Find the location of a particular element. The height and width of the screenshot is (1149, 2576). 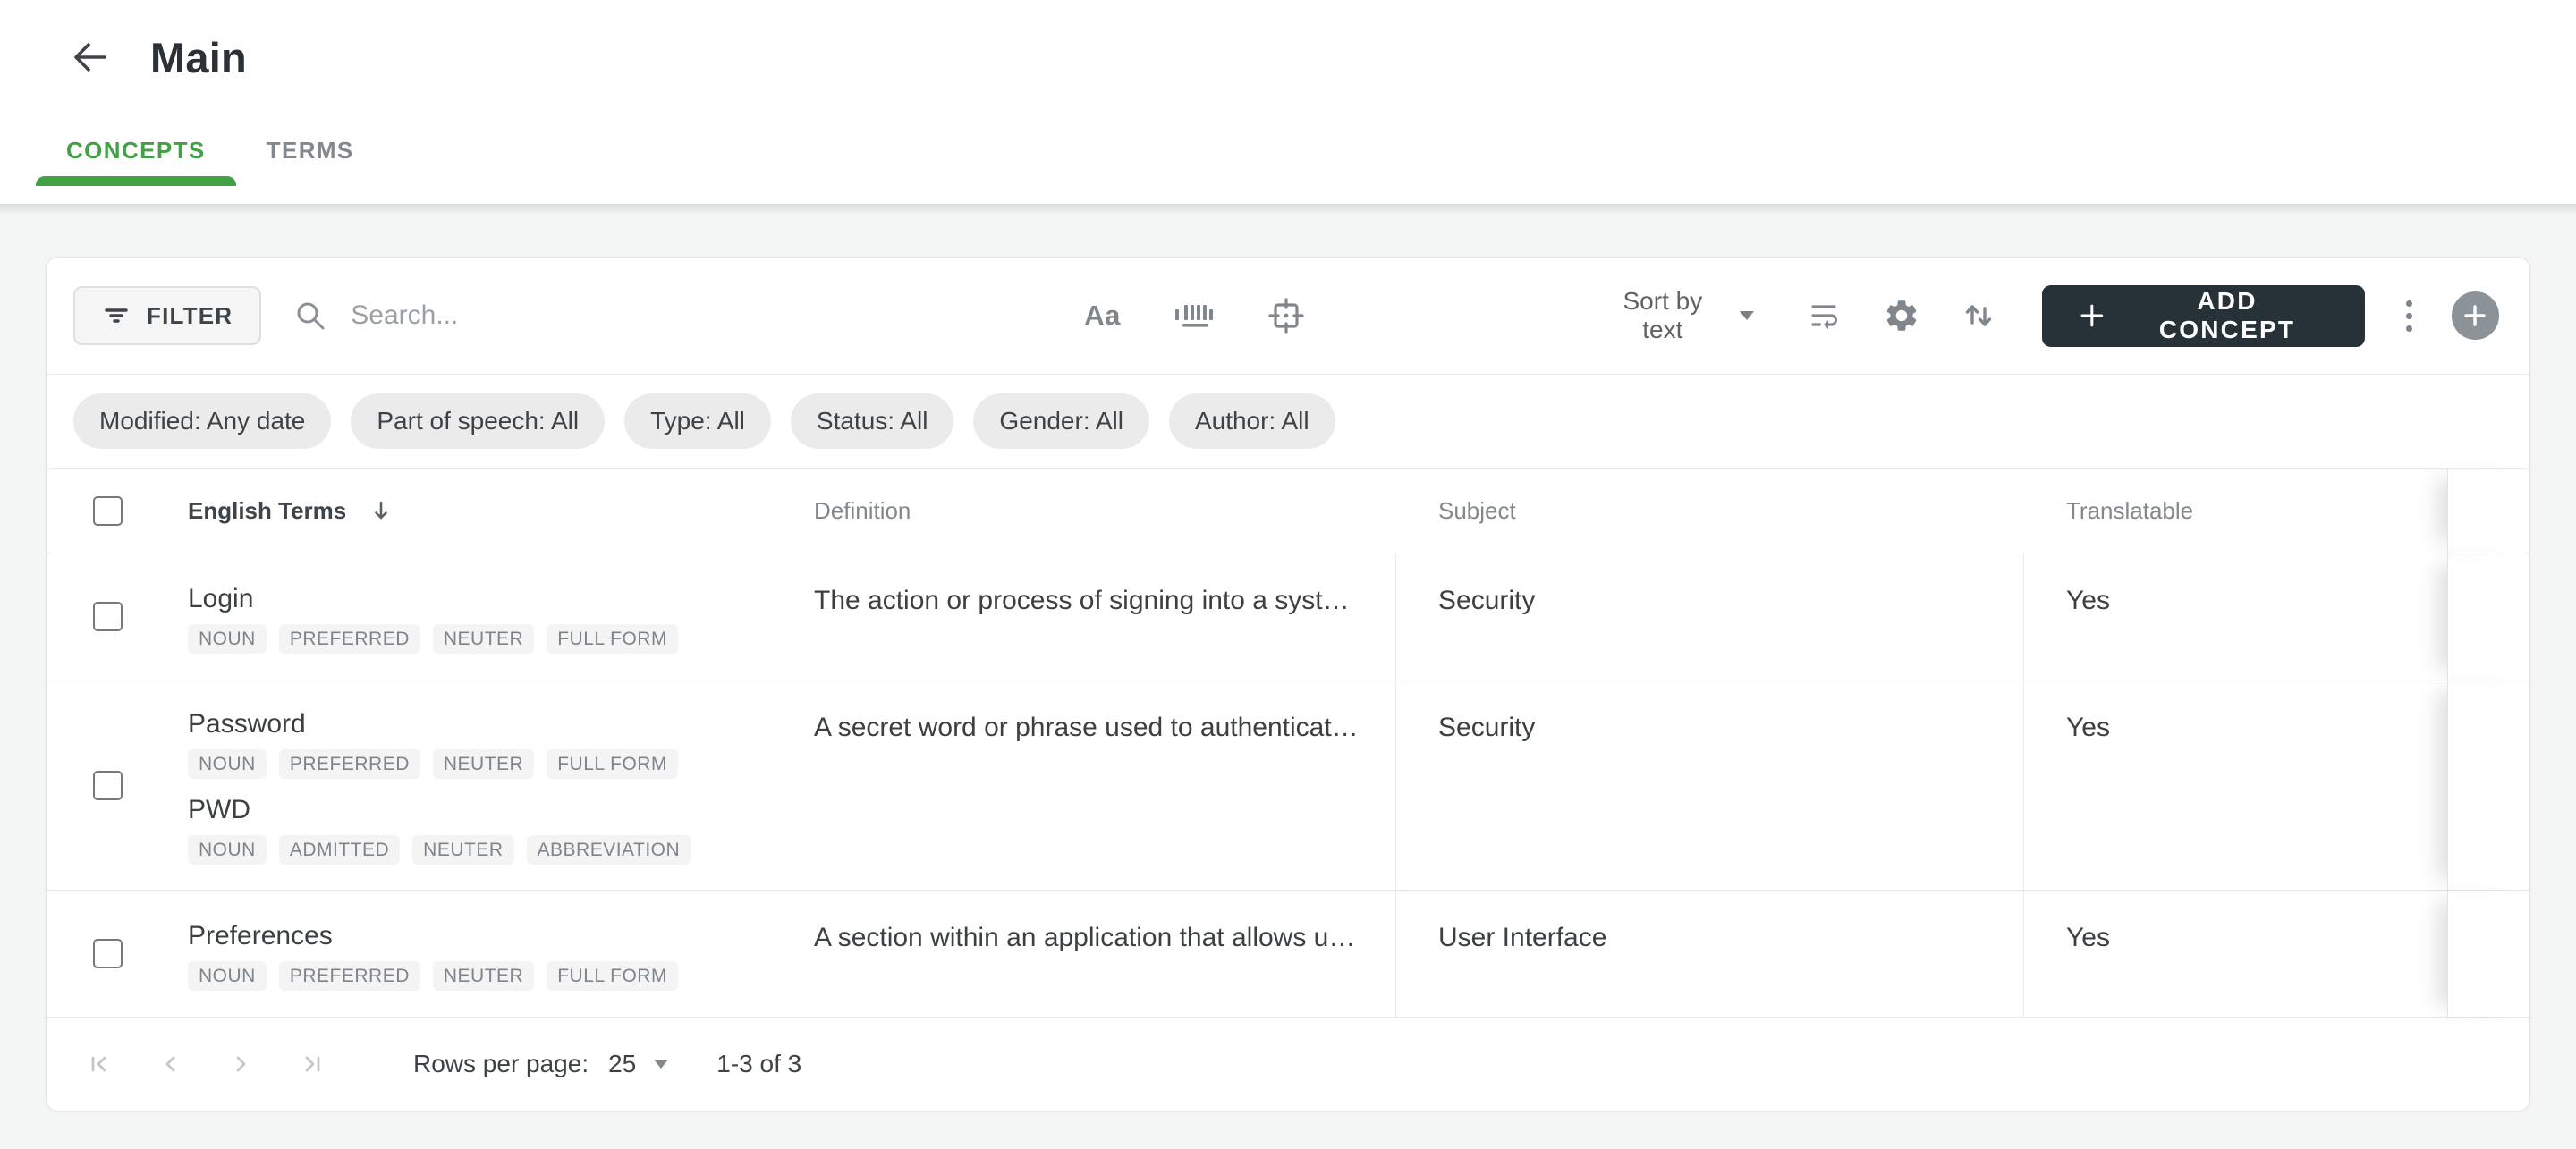

term-list: Login NOUN PREFERRED NEUTER FULL FORM is located at coordinates (501, 616).